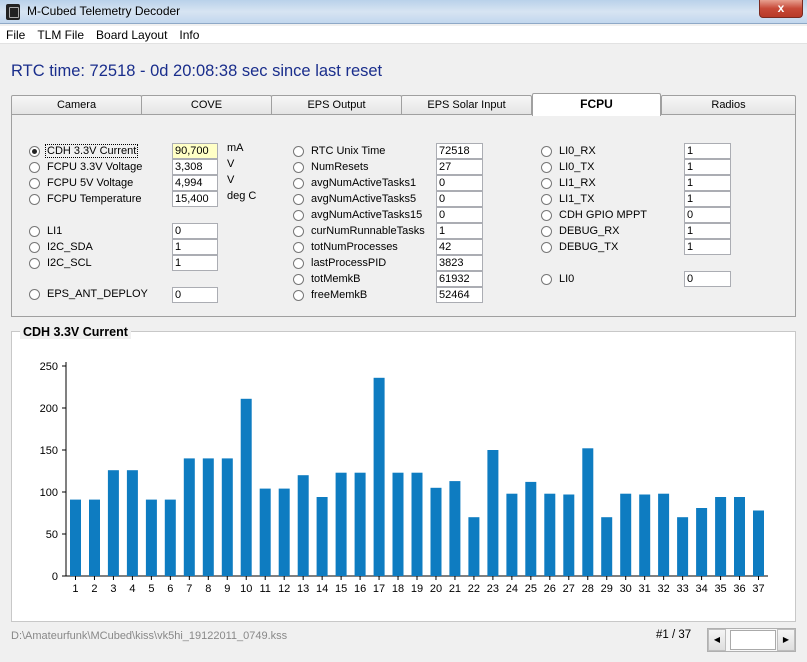 Image resolution: width=807 pixels, height=662 pixels. Describe the element at coordinates (436, 589) in the screenshot. I see `x-tick-label: 20` at that location.